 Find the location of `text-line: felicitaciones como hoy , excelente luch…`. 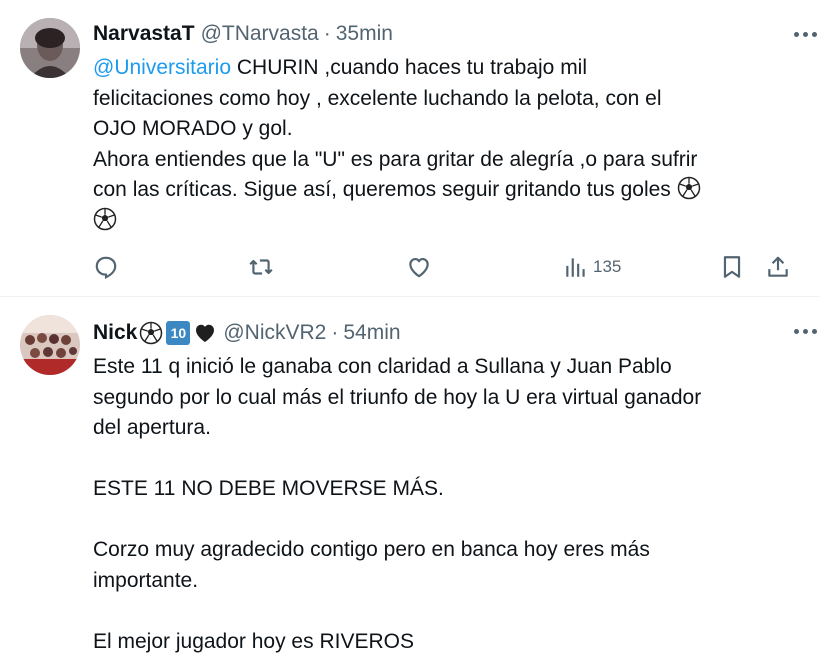

text-line: felicitaciones como hoy , excelente luch… is located at coordinates (377, 98).